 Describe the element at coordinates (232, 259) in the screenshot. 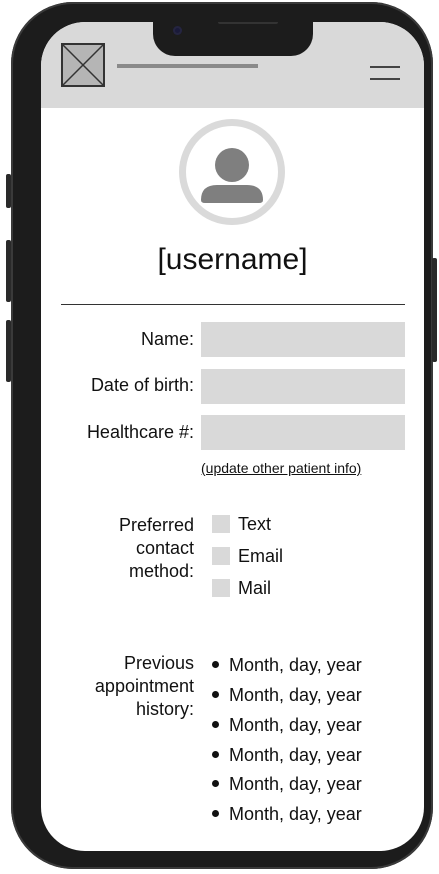

I see `username: [username]` at that location.